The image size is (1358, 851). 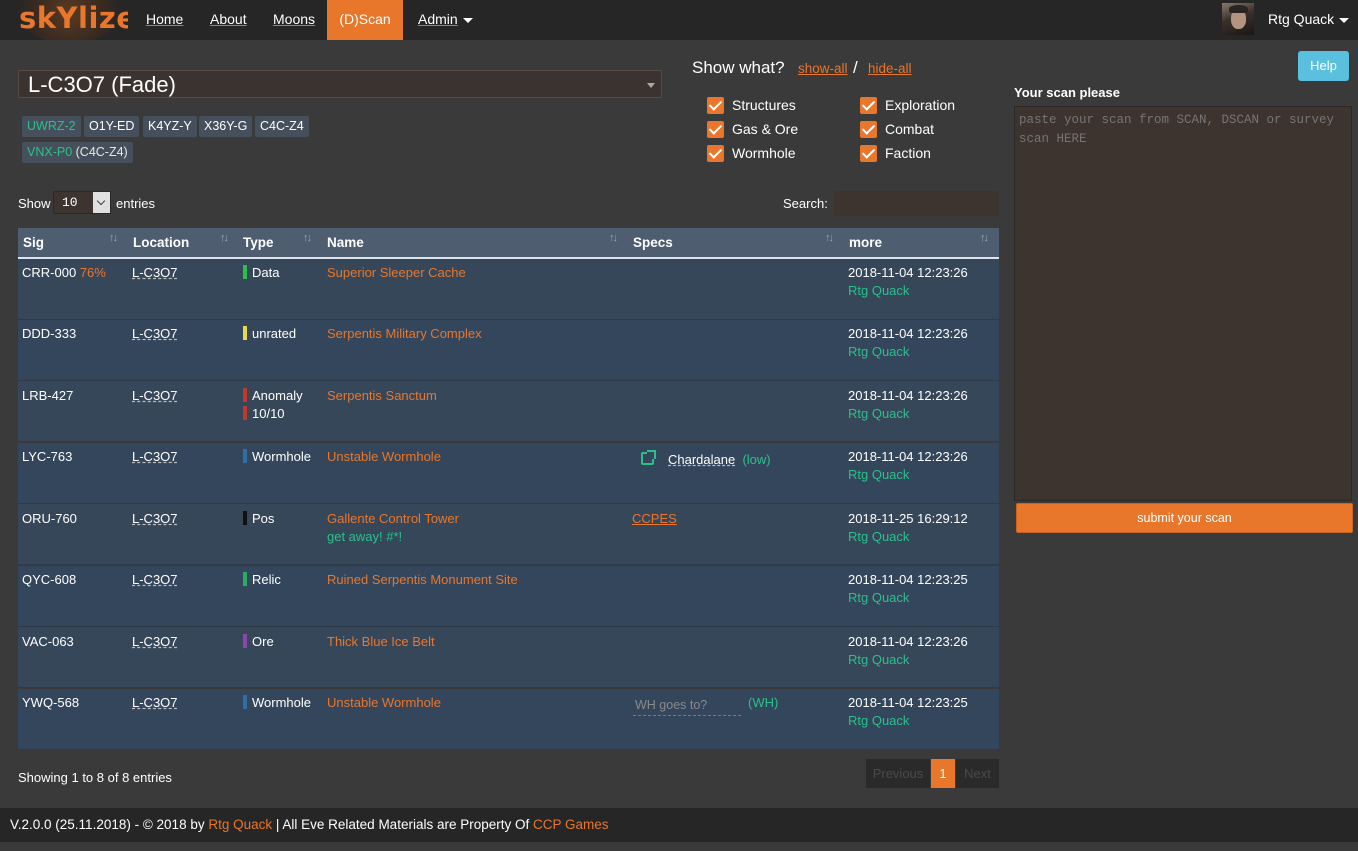 I want to click on faction-checkbox, so click(x=868, y=153).